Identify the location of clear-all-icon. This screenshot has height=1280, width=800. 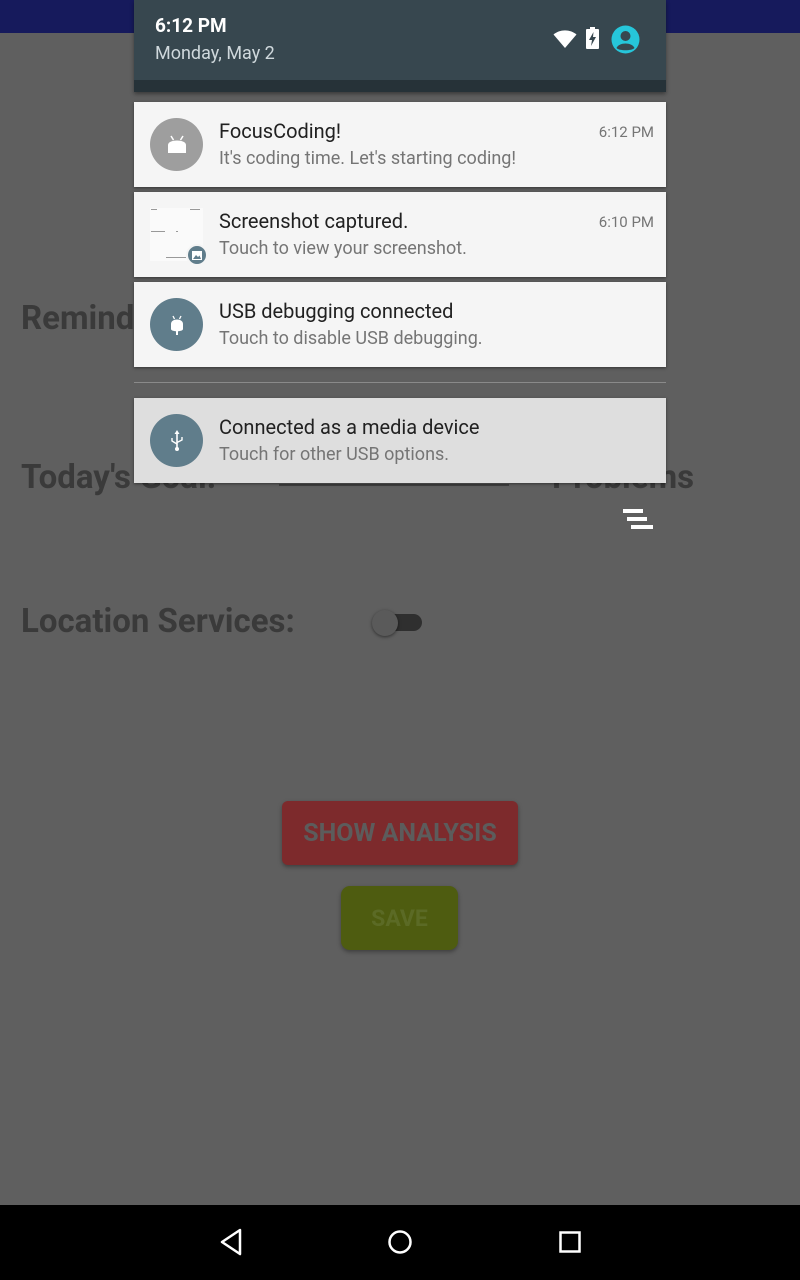
(638, 520).